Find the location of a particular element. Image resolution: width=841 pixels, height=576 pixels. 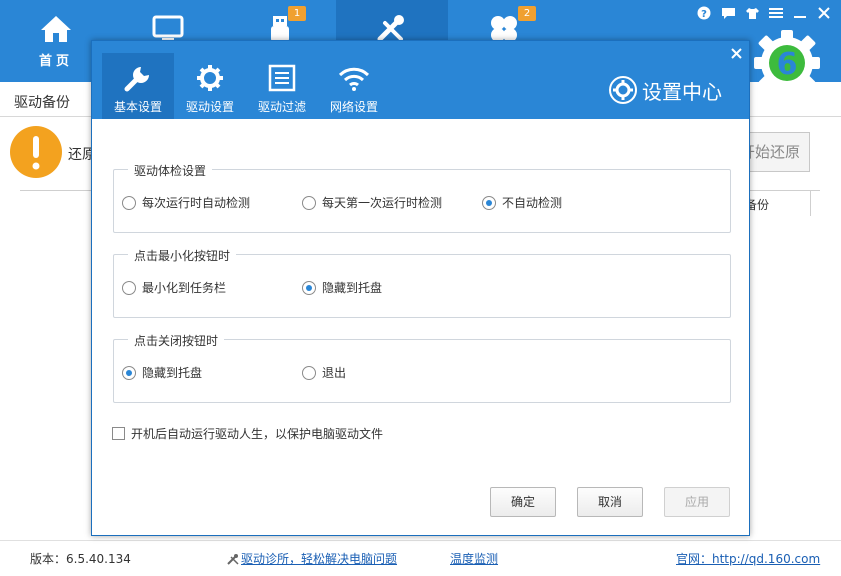

tab-network-settings: 网络设置 is located at coordinates (354, 86).